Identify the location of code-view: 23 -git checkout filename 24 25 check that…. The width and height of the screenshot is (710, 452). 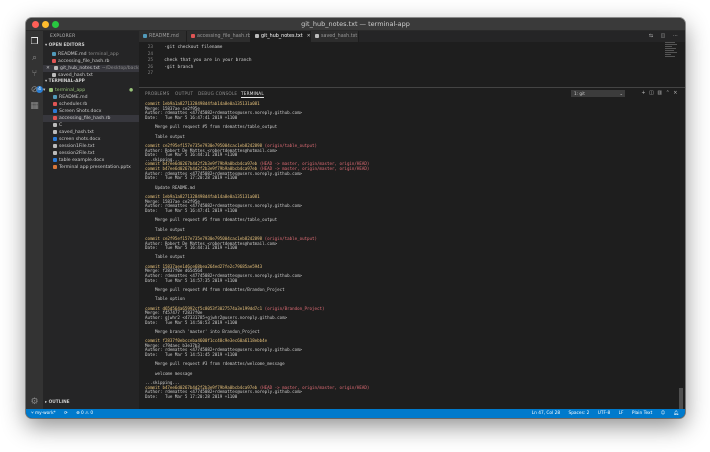
(412, 64).